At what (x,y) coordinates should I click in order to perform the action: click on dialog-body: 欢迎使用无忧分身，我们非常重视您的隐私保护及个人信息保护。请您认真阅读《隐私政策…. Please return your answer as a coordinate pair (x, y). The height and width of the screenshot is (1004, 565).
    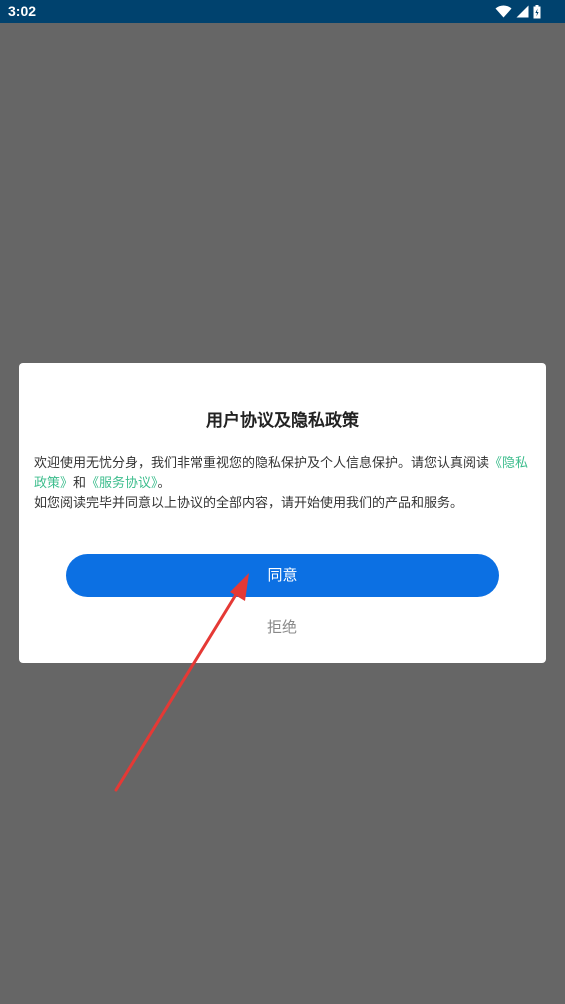
    Looking at the image, I should click on (284, 484).